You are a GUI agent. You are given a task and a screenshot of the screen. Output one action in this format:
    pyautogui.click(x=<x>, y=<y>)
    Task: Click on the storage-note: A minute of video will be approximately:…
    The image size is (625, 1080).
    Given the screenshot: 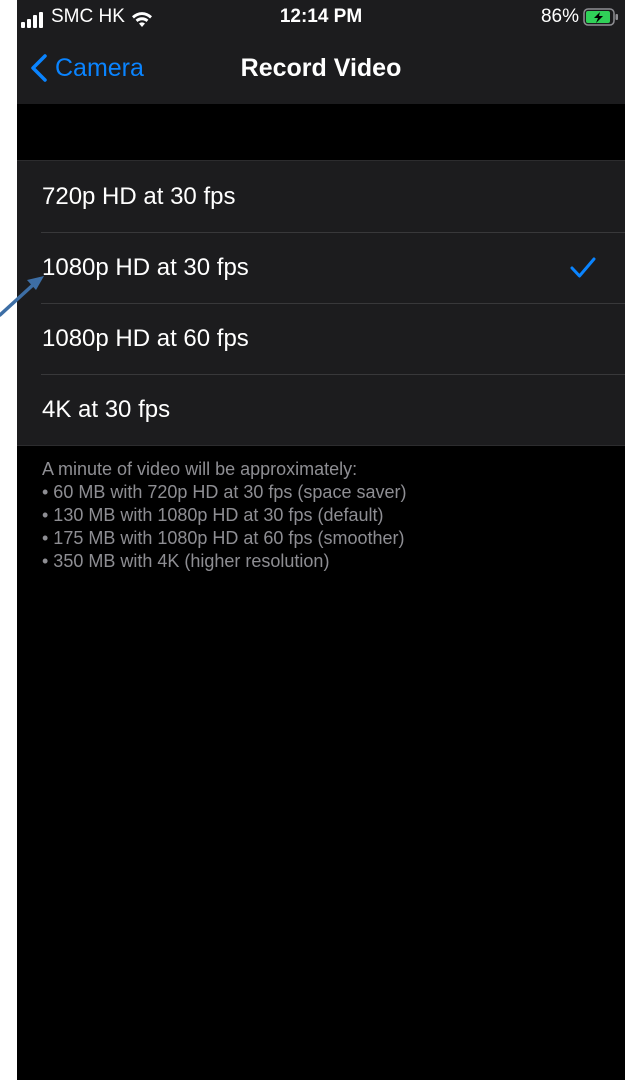 What is the action you would take?
    pyautogui.click(x=327, y=515)
    